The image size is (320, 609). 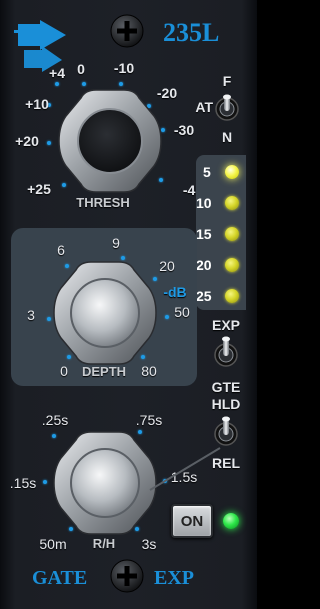 I want to click on release-scale-label: 1.5s, so click(x=184, y=477).